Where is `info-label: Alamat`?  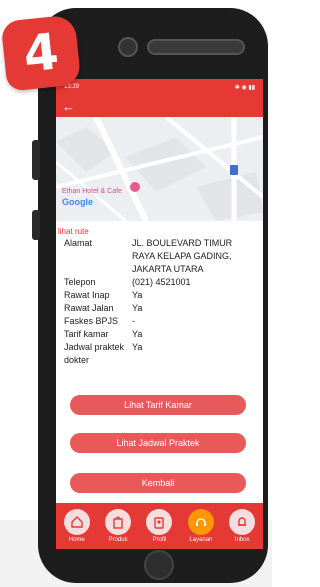
info-label: Alamat is located at coordinates (78, 243).